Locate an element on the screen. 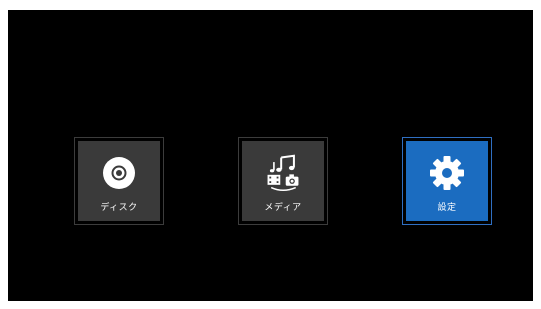  disc-icon is located at coordinates (119, 173).